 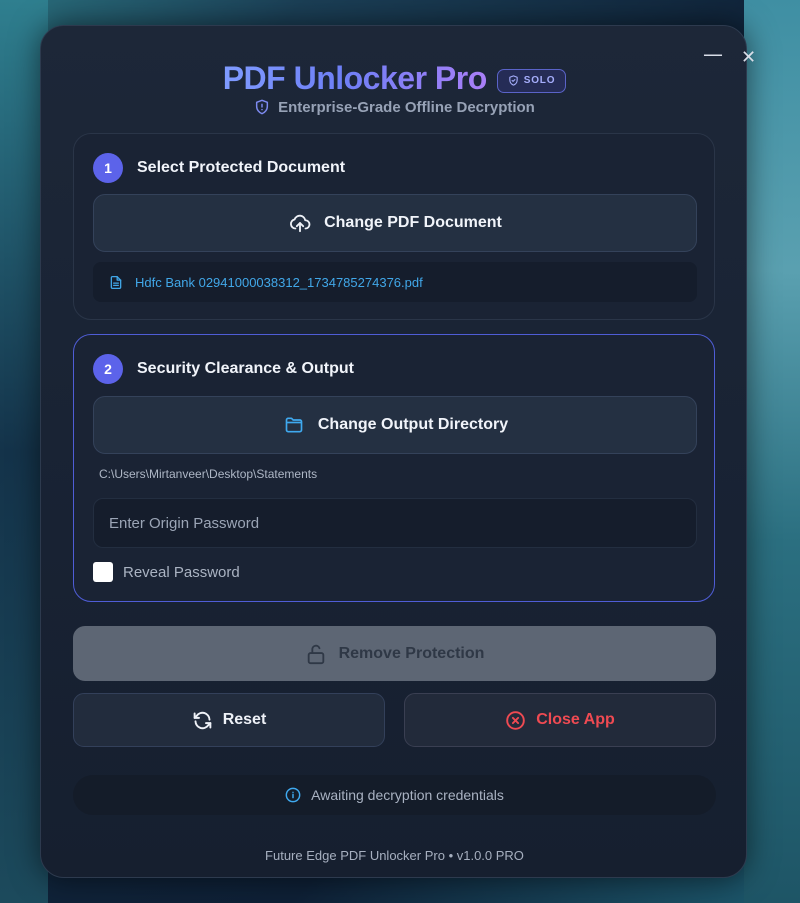 I want to click on badge-label: SOLO, so click(x=539, y=80).